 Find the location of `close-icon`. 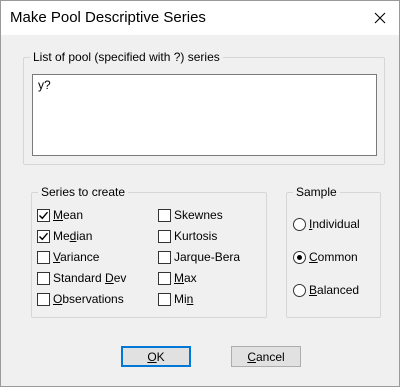

close-icon is located at coordinates (380, 18).